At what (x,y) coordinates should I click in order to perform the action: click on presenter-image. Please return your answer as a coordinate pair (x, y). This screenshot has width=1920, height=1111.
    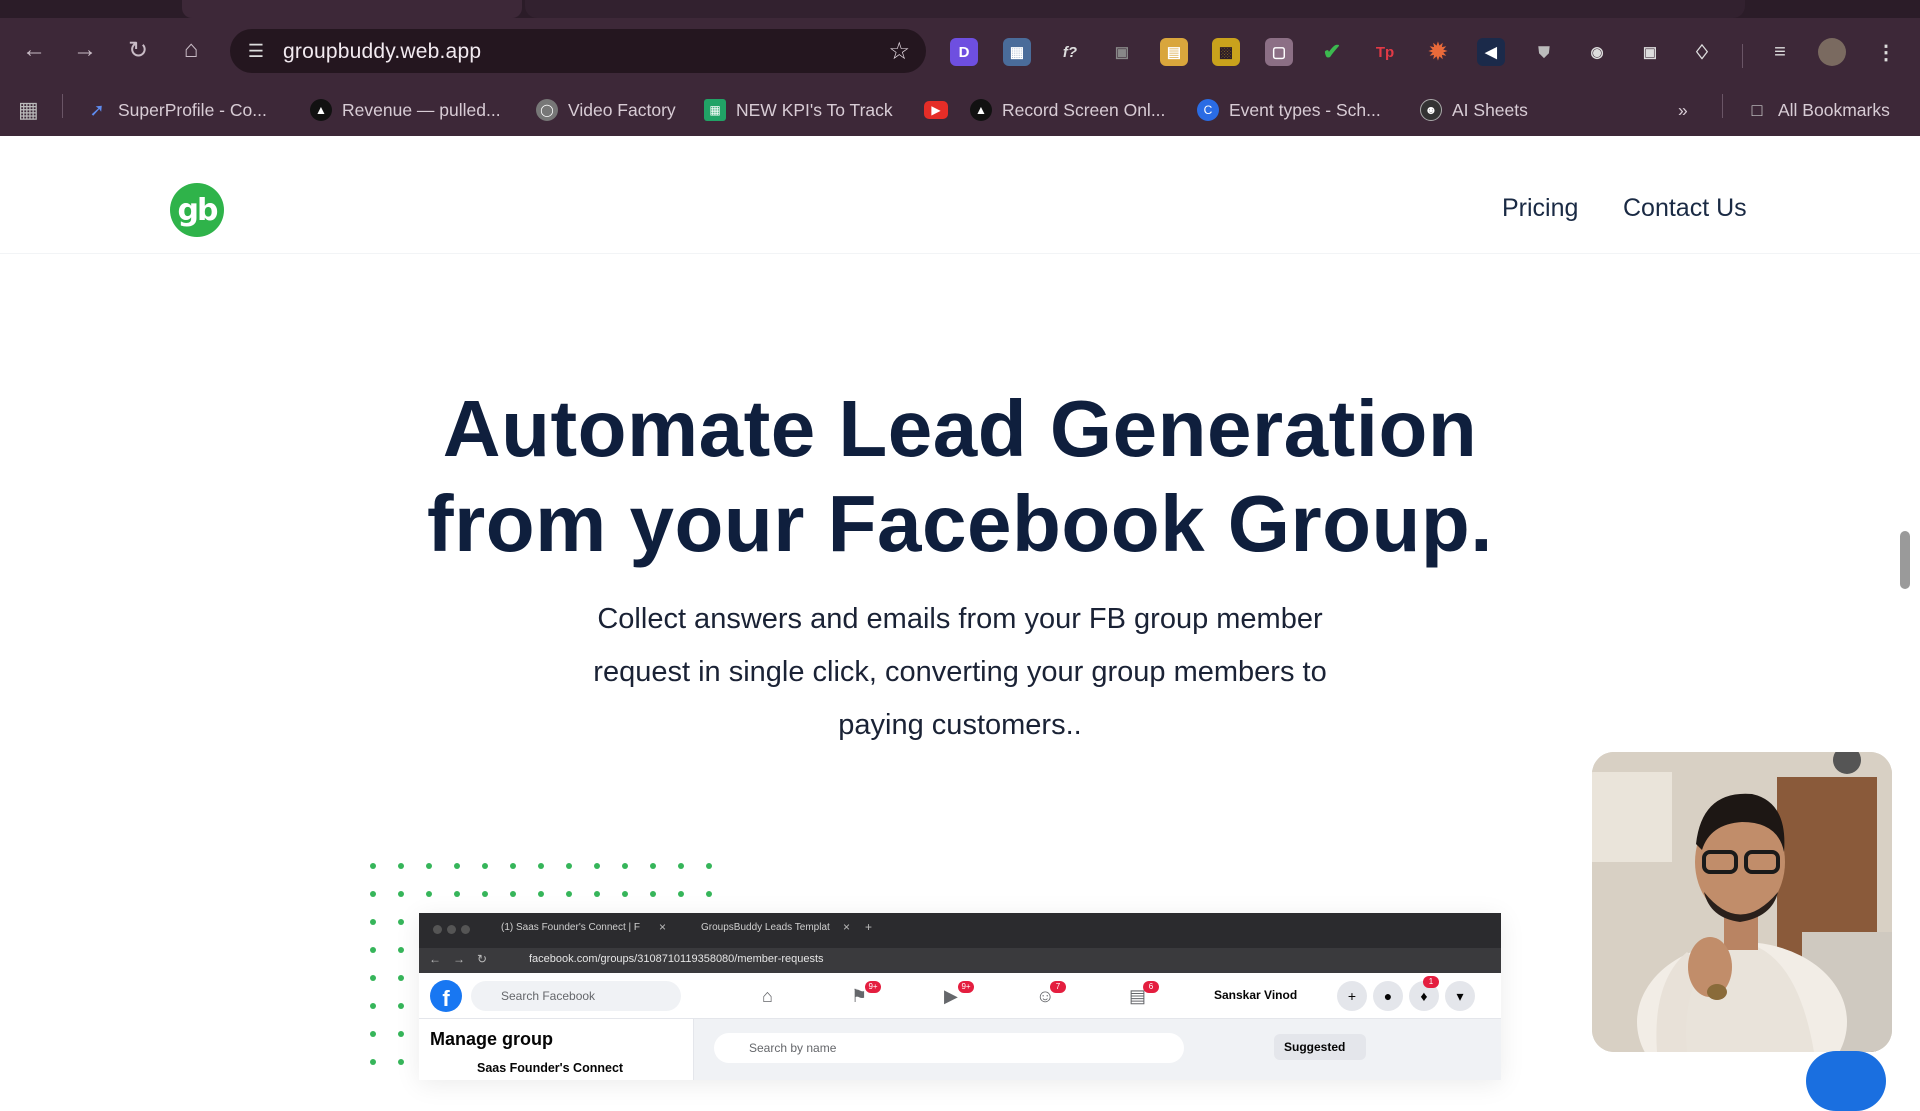
    Looking at the image, I should click on (1742, 902).